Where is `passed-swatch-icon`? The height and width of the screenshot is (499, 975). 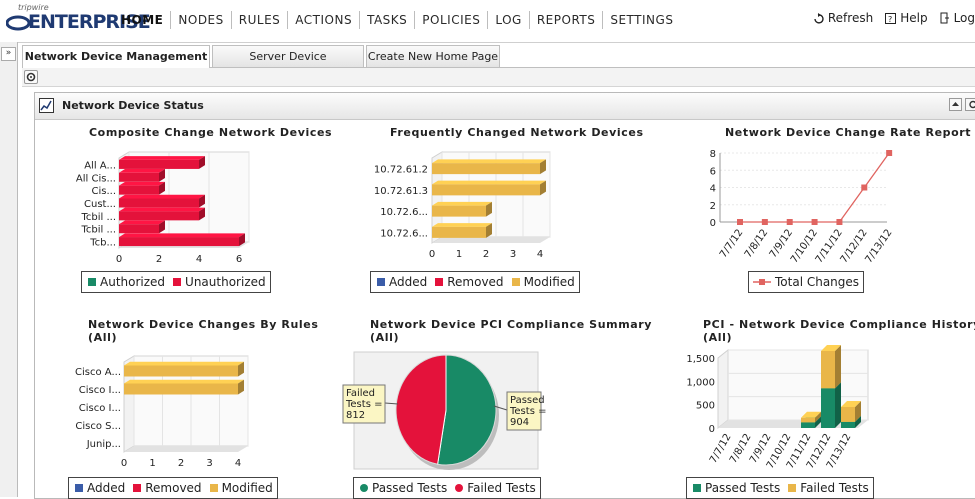
passed-swatch-icon is located at coordinates (697, 488).